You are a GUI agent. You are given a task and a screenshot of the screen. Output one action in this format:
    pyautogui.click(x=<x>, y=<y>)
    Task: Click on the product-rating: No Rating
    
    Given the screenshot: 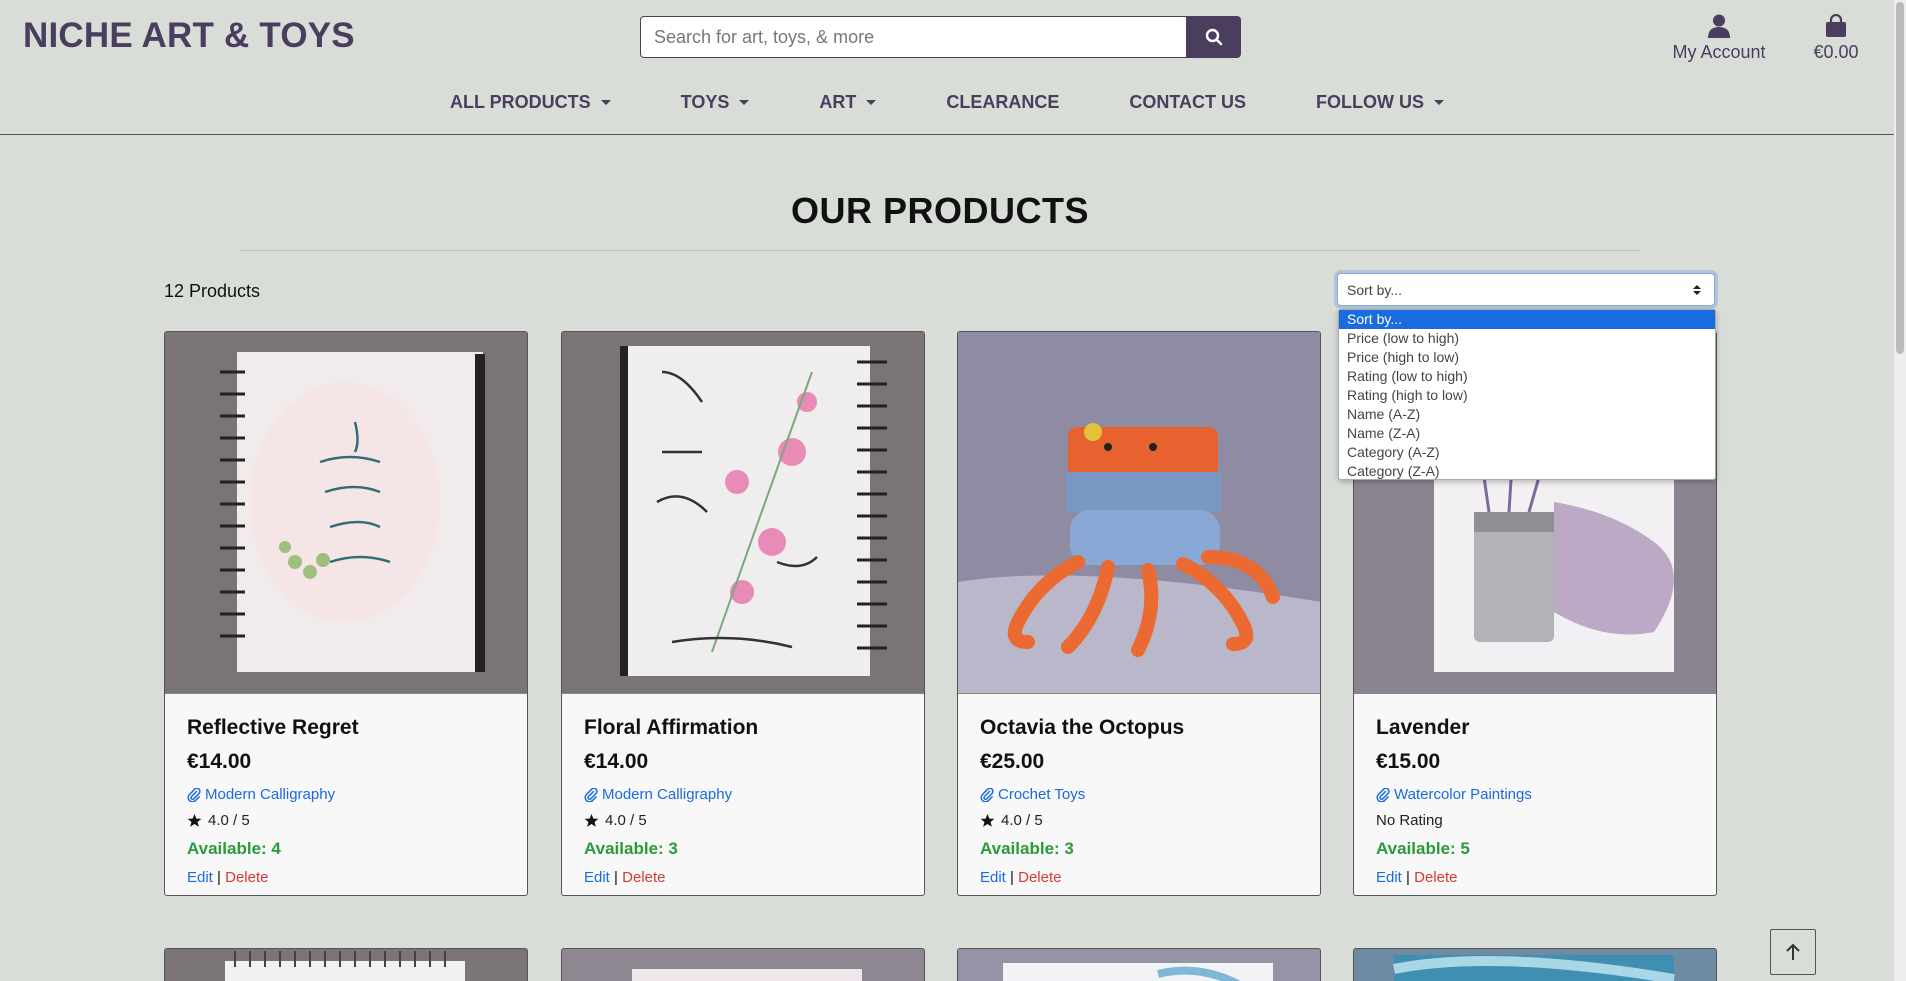 What is the action you would take?
    pyautogui.click(x=1535, y=820)
    